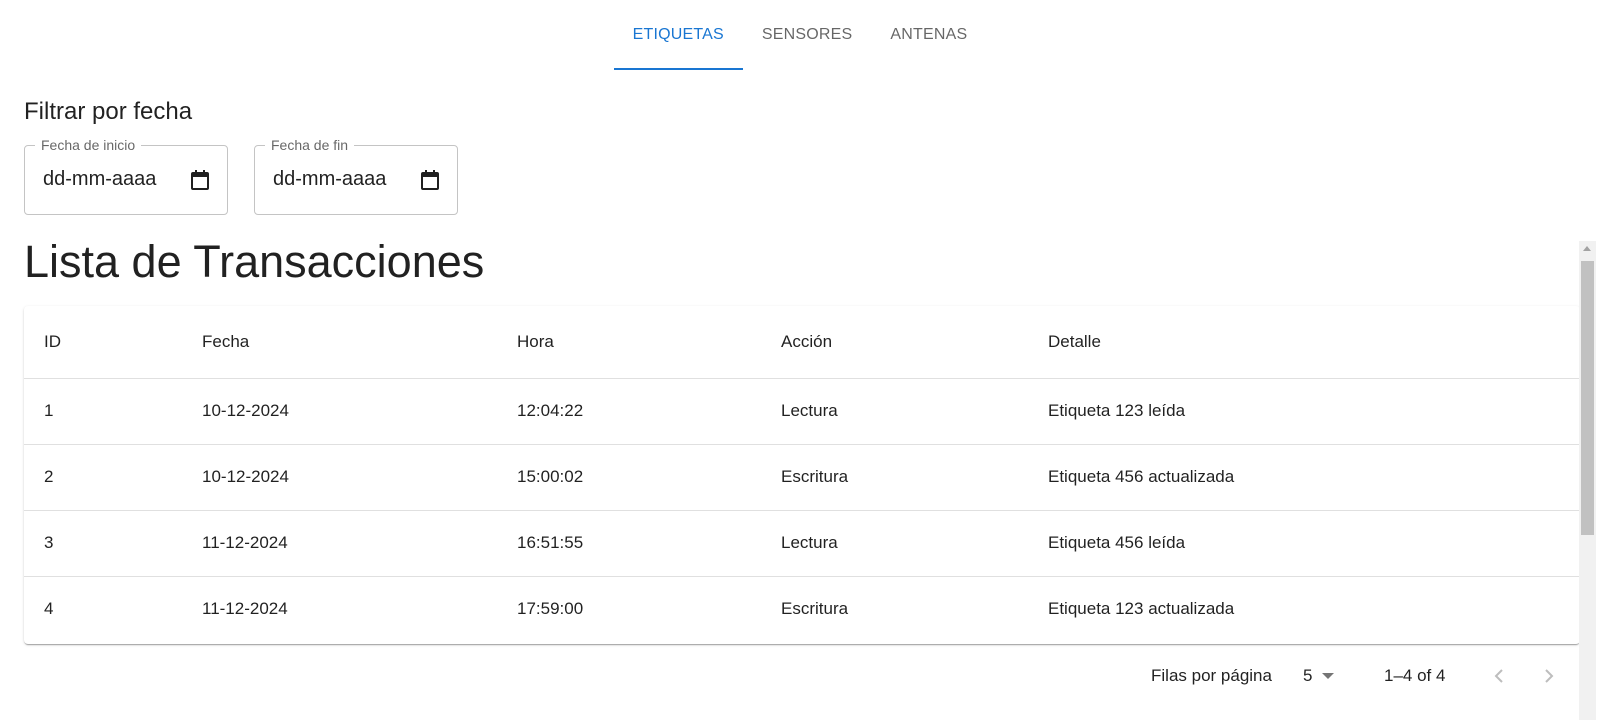 The width and height of the screenshot is (1610, 720). Describe the element at coordinates (629, 411) in the screenshot. I see `cell-hora: 12:04:22` at that location.